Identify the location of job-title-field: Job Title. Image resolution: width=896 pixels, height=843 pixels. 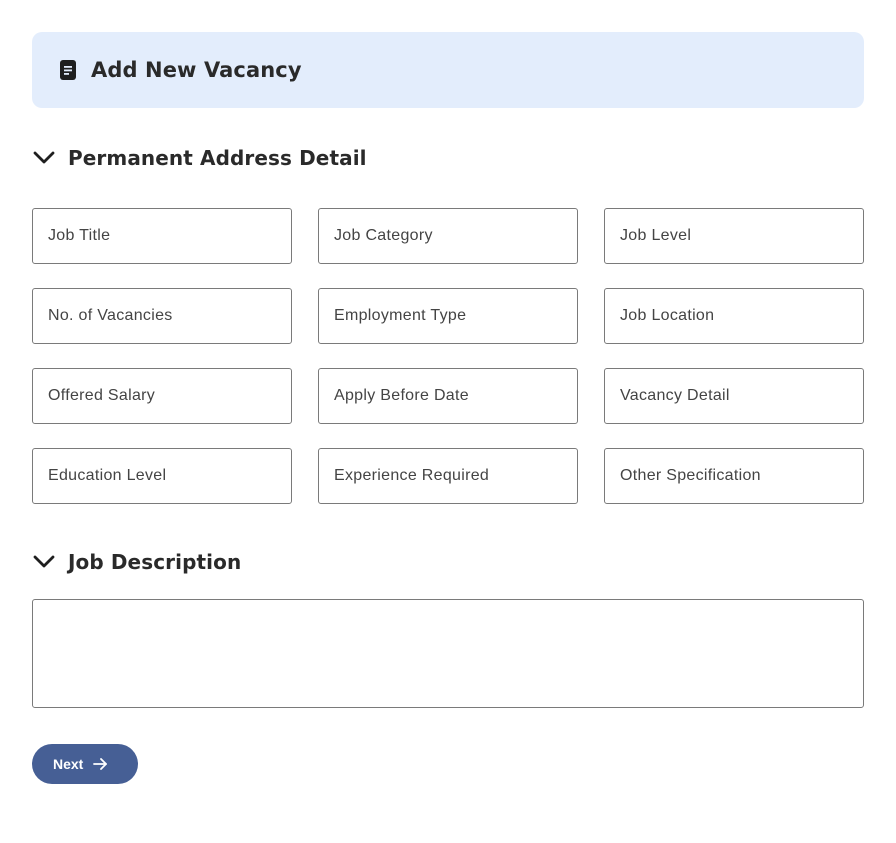
(162, 236).